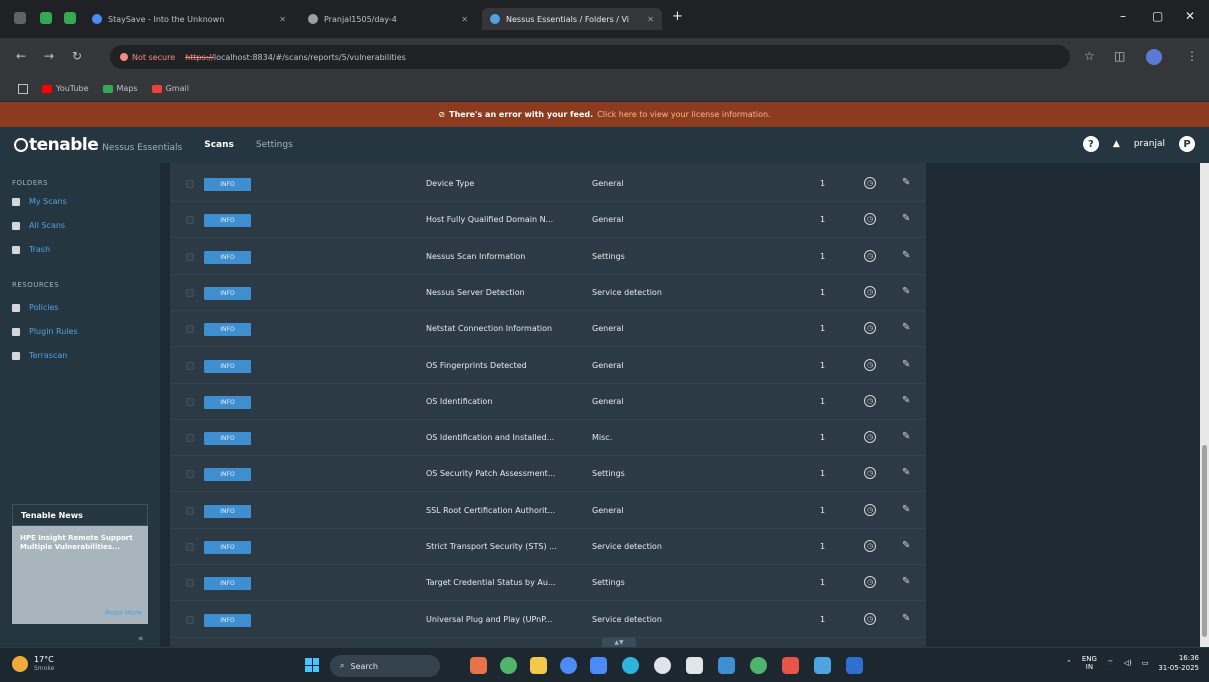 This screenshot has width=1209, height=682. Describe the element at coordinates (77, 56) in the screenshot. I see `reload-icon: ↻` at that location.